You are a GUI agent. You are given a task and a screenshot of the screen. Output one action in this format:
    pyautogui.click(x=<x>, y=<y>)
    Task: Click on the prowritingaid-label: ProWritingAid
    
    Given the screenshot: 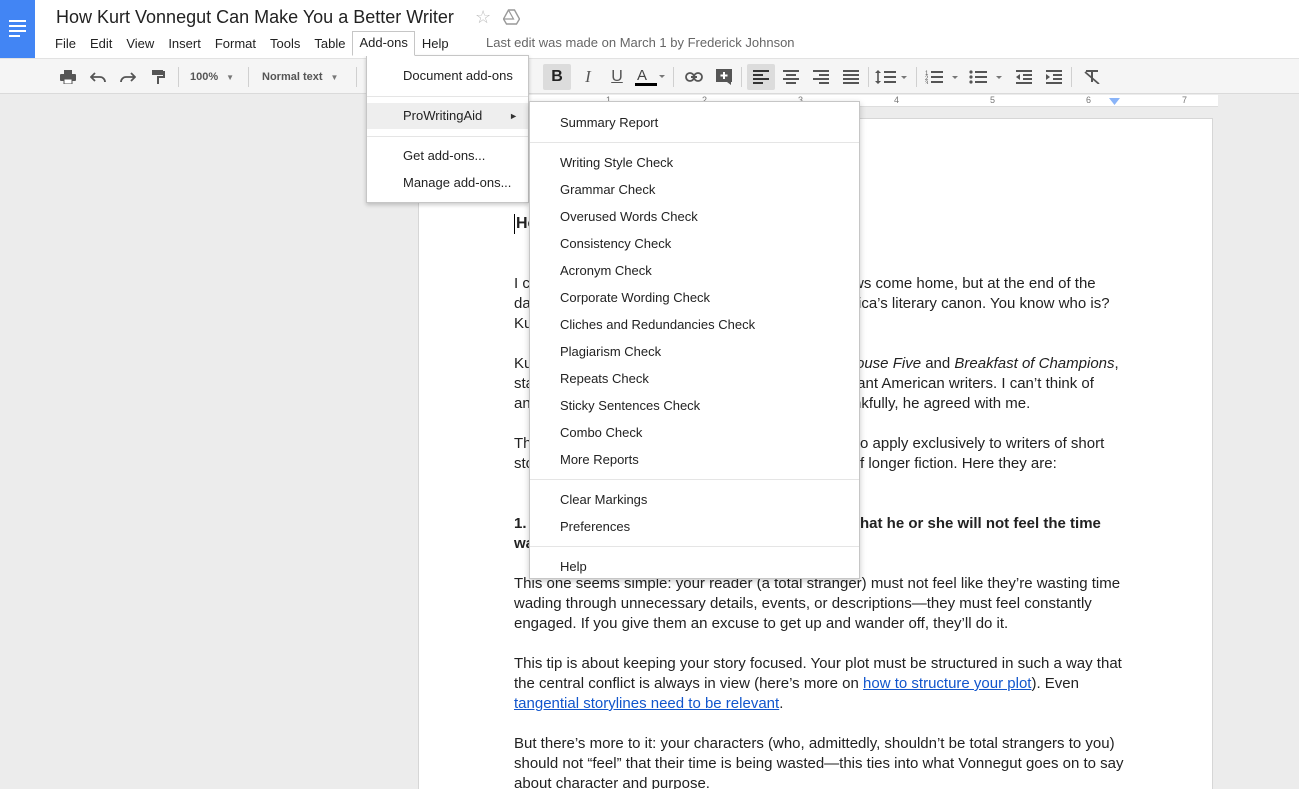 What is the action you would take?
    pyautogui.click(x=443, y=115)
    